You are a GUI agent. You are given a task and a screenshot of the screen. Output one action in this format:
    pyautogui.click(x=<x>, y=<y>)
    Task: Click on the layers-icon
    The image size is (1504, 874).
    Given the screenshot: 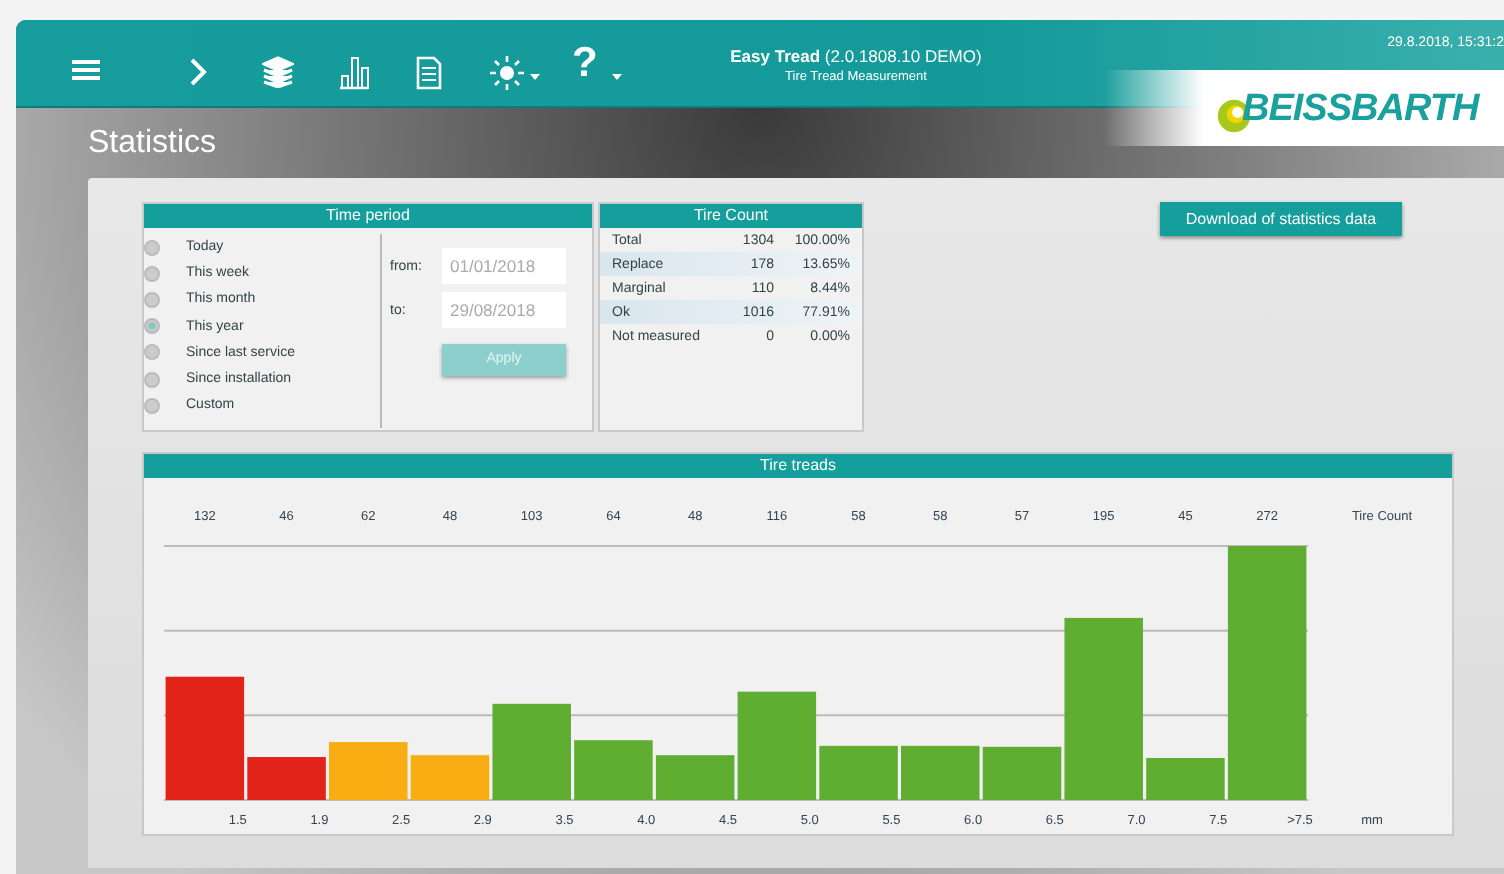 What is the action you would take?
    pyautogui.click(x=278, y=72)
    